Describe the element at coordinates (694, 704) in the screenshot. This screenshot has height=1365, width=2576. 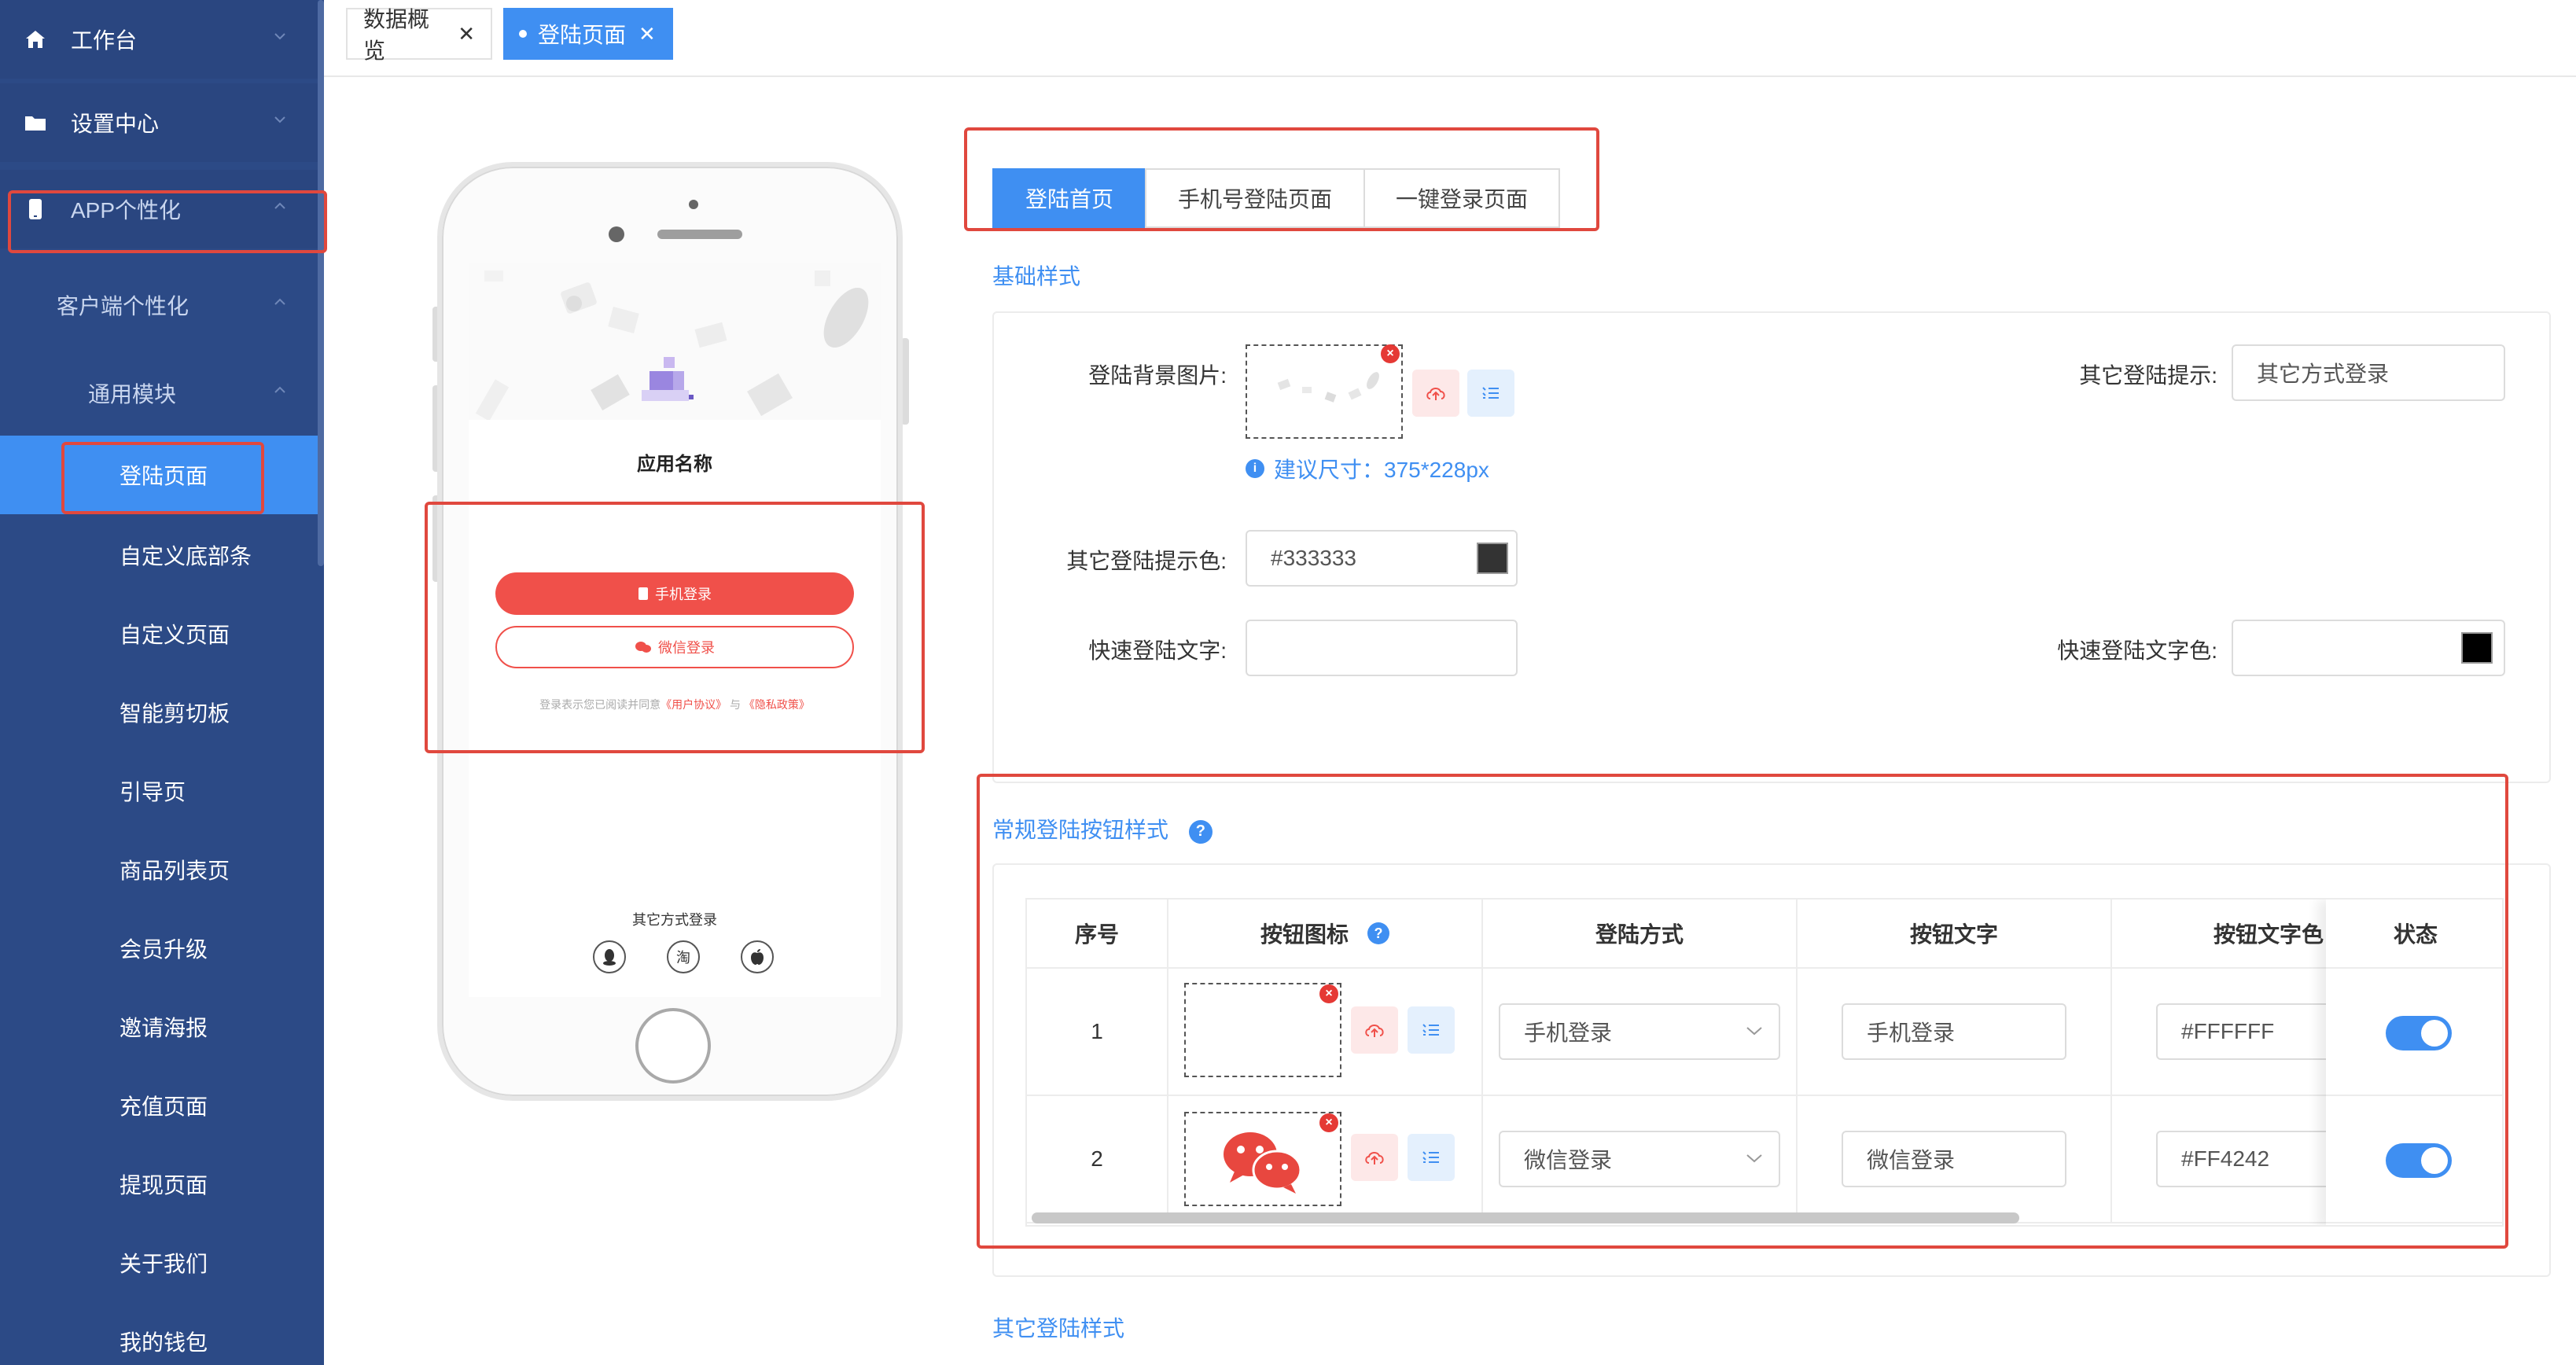
I see `user-agreement-link: 《用户协议》` at that location.